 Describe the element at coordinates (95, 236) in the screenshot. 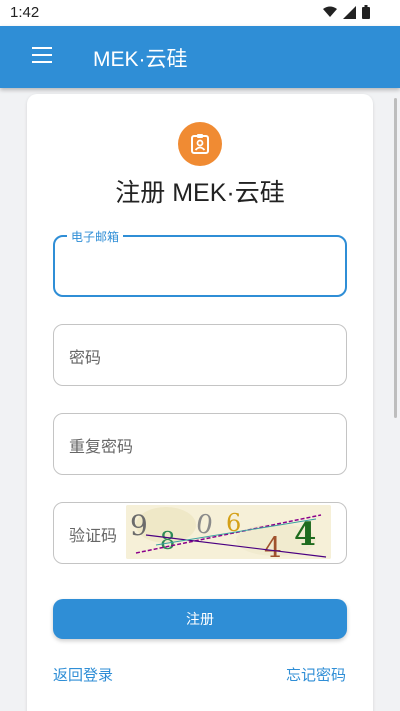

I see `email-label: 电子邮箱` at that location.